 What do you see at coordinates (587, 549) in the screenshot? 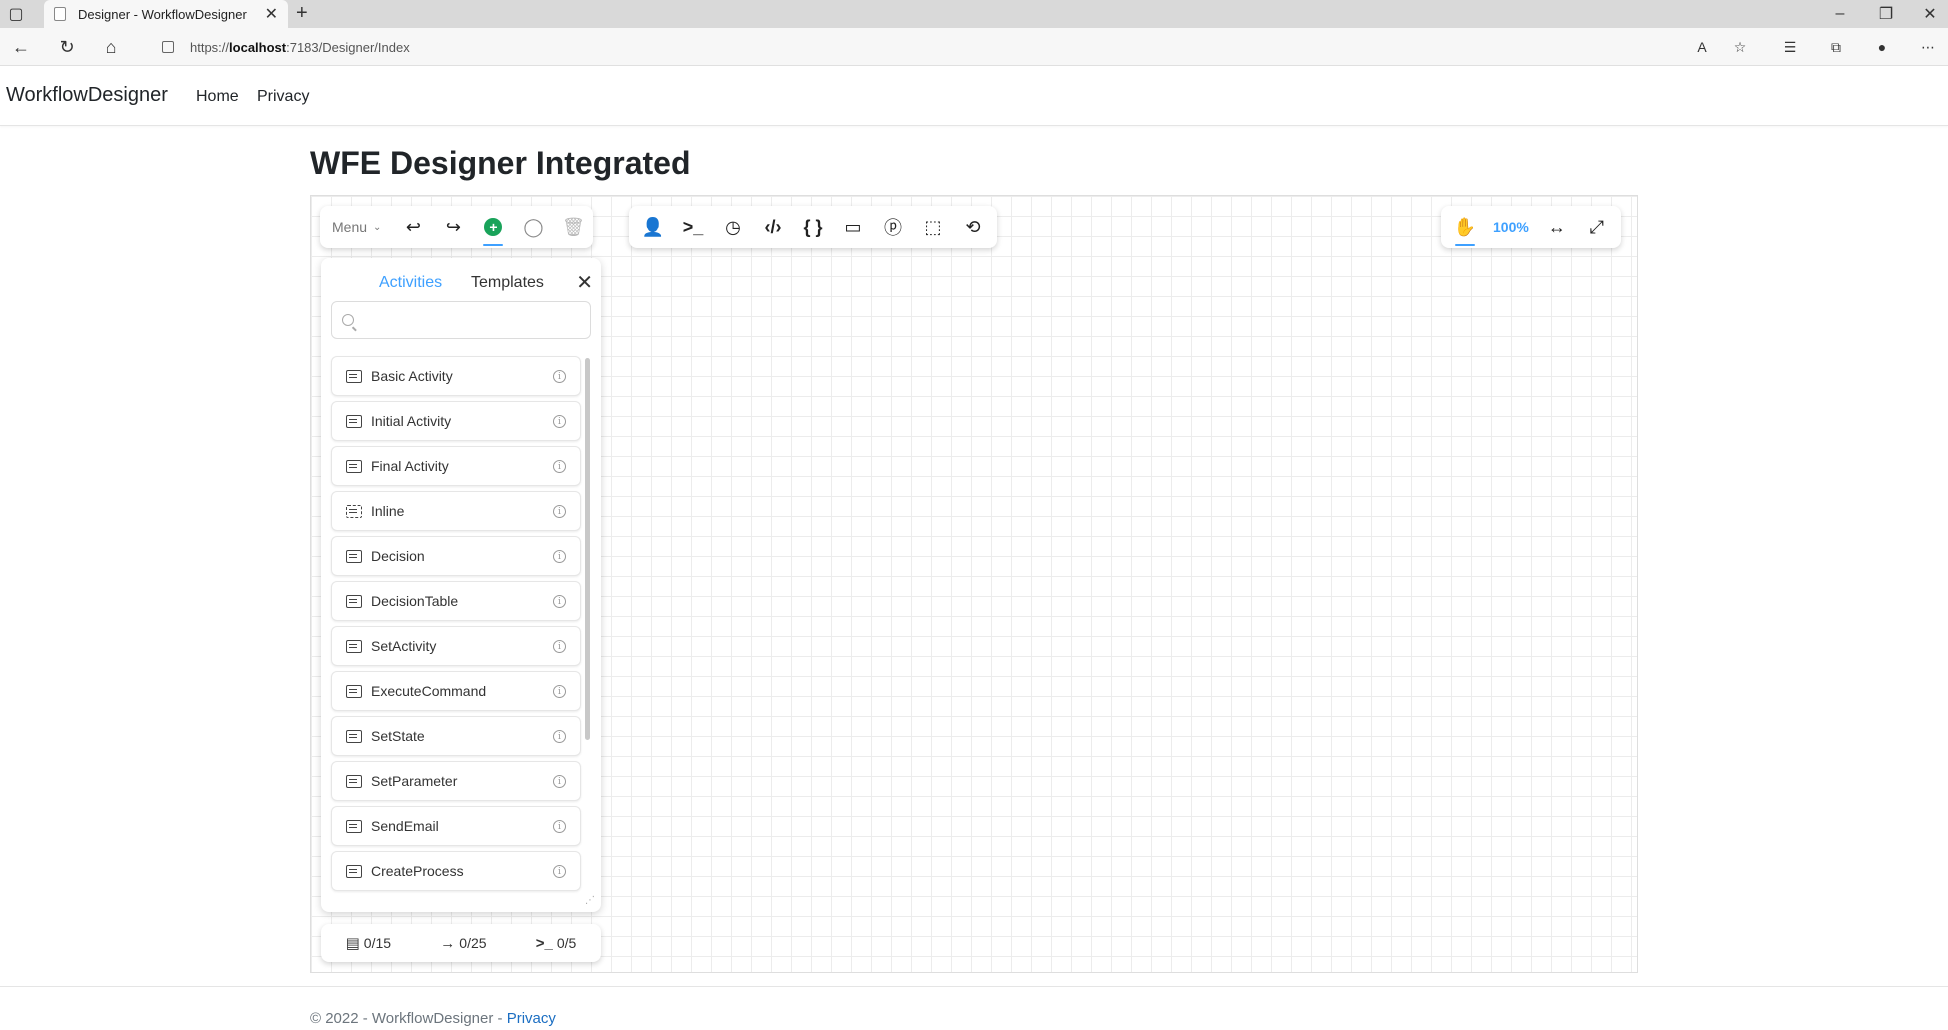
I see `panel-scrollbar` at bounding box center [587, 549].